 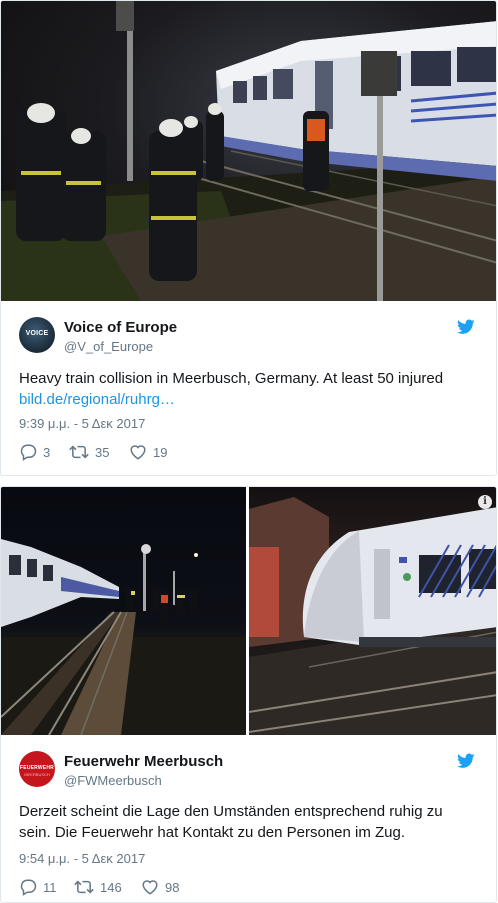 I want to click on avatar-voice-of-europe: VOICE, so click(x=37, y=335).